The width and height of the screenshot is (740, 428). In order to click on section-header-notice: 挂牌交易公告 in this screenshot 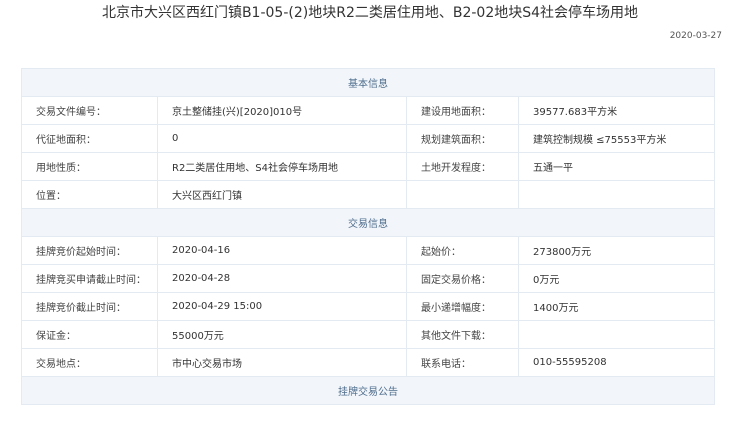, I will do `click(368, 390)`.